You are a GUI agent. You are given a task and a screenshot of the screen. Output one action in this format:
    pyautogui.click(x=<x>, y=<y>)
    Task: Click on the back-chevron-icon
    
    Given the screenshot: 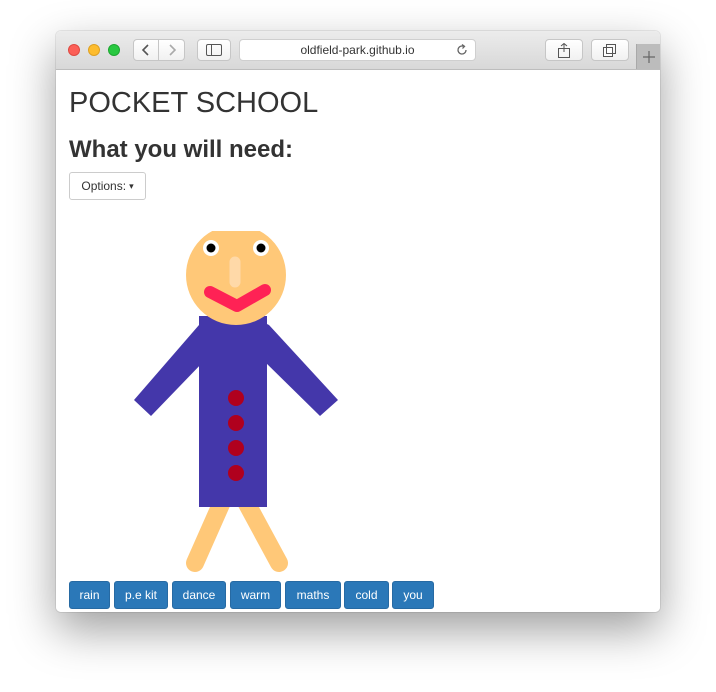 What is the action you would take?
    pyautogui.click(x=145, y=50)
    